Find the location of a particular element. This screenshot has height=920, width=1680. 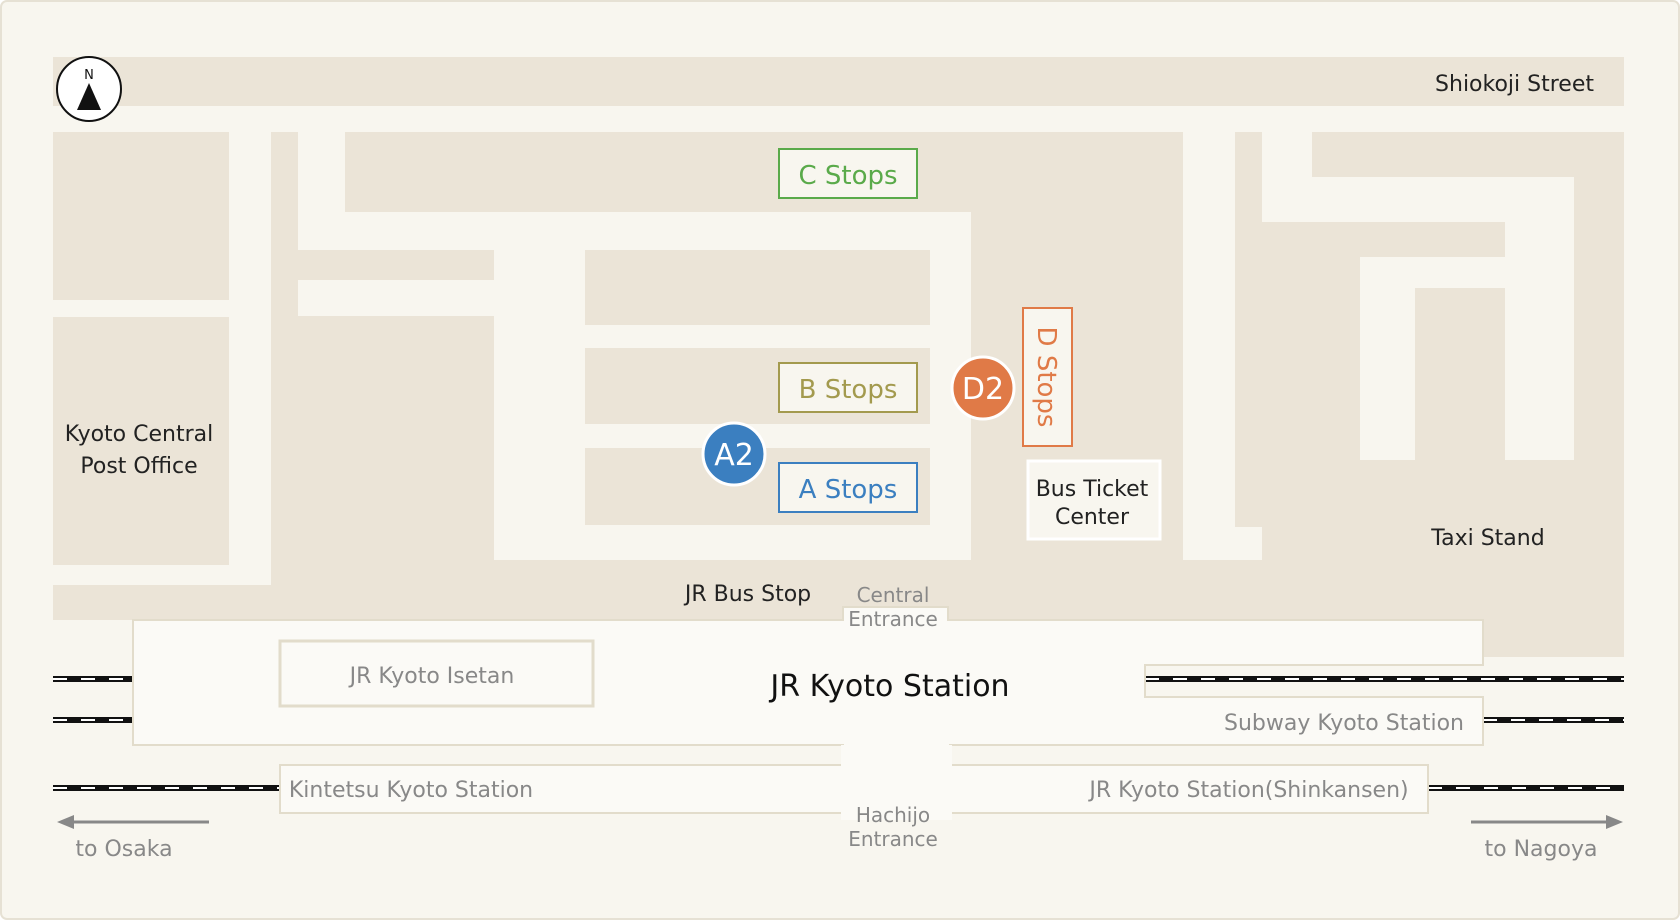

a2-label: A2 is located at coordinates (734, 455).